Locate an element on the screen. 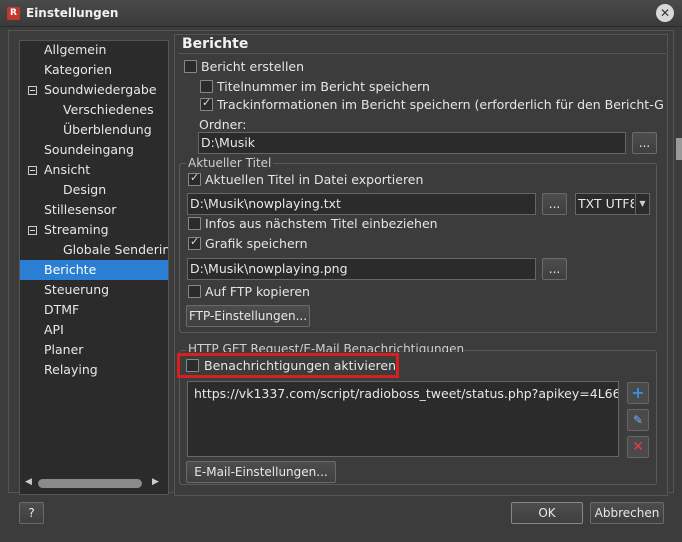  close-icon: ✕ is located at coordinates (665, 13).